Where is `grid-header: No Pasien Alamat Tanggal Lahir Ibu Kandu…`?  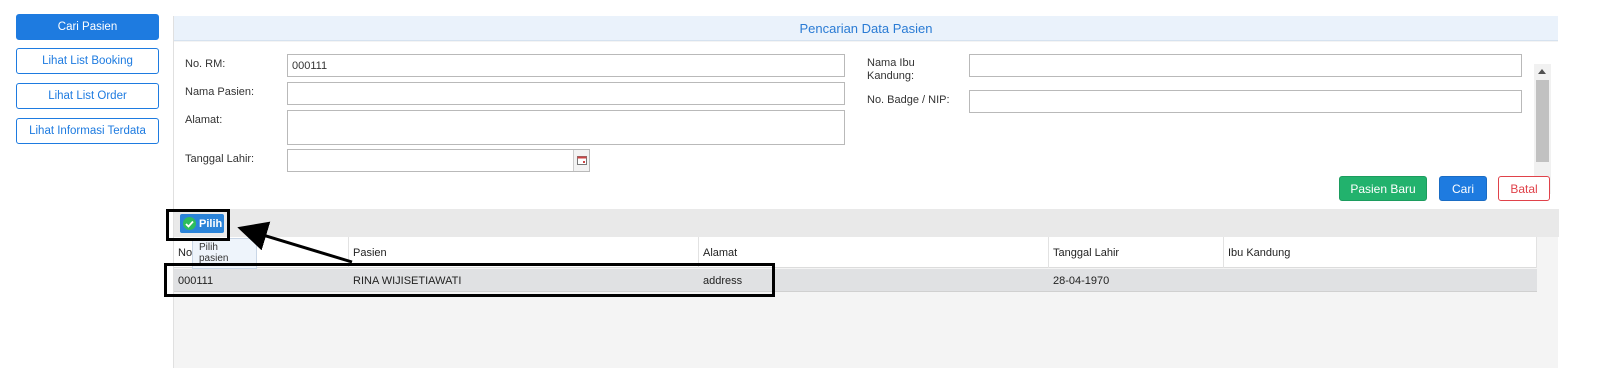
grid-header: No Pasien Alamat Tanggal Lahir Ibu Kandu… is located at coordinates (855, 252).